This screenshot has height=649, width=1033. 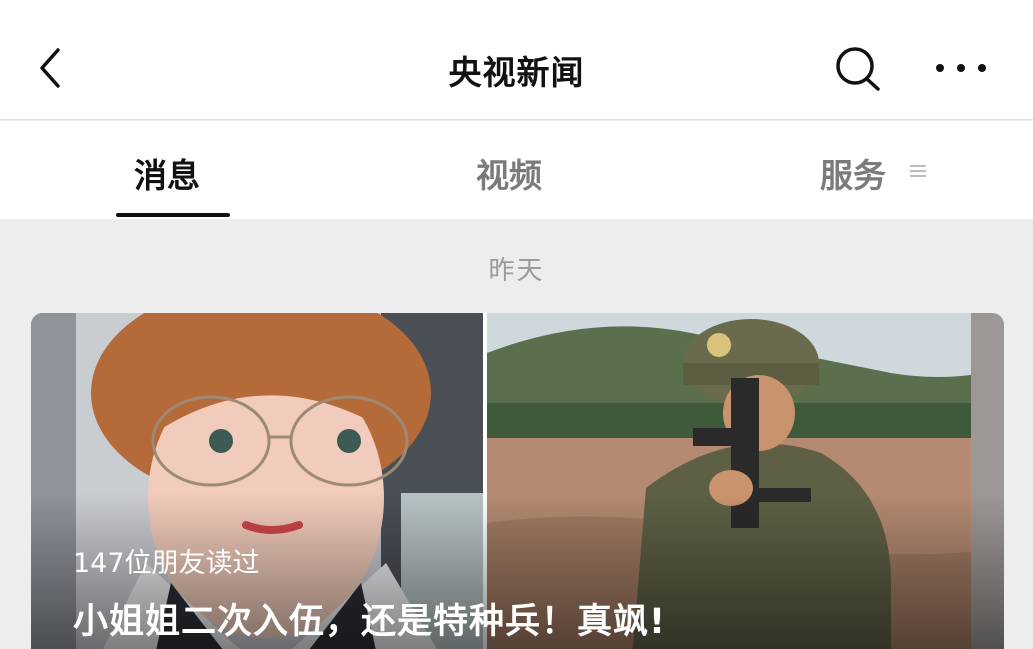 What do you see at coordinates (918, 171) in the screenshot?
I see `menu-lines-icon` at bounding box center [918, 171].